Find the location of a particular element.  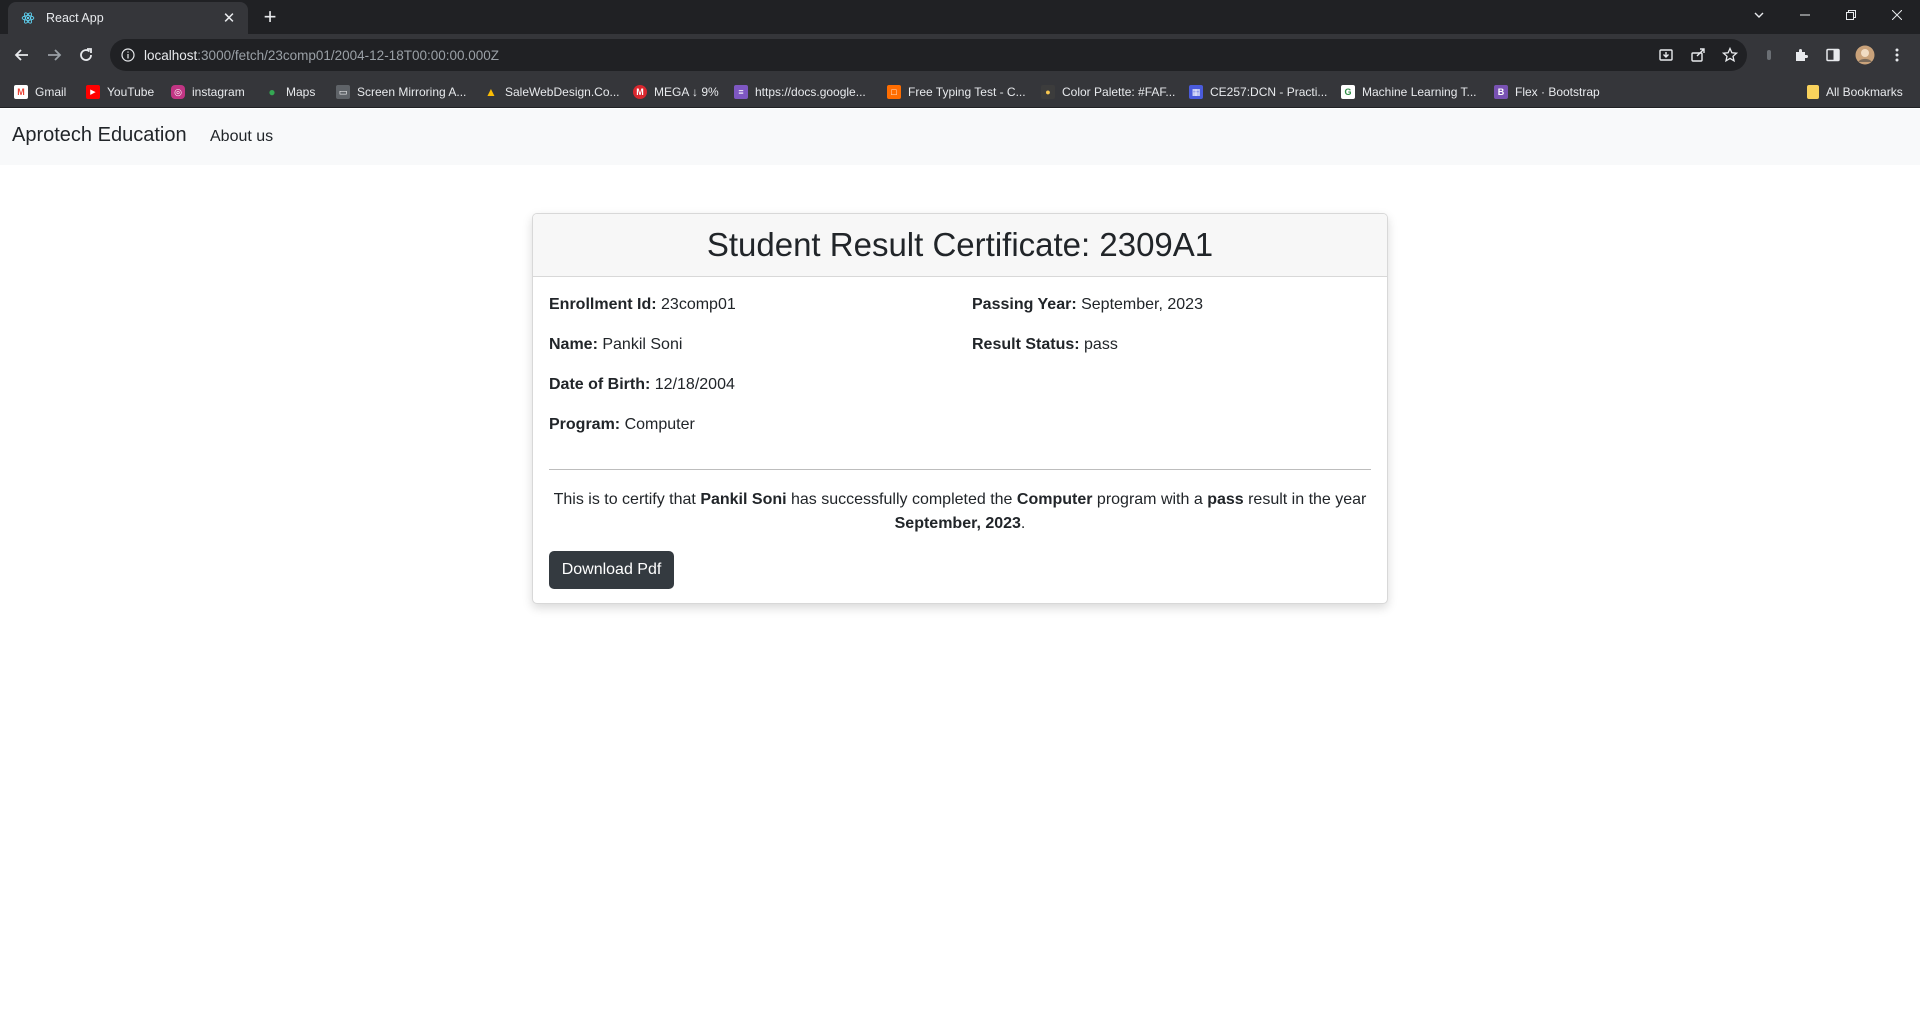

passing-year-value: September, 2023 is located at coordinates (1142, 304).